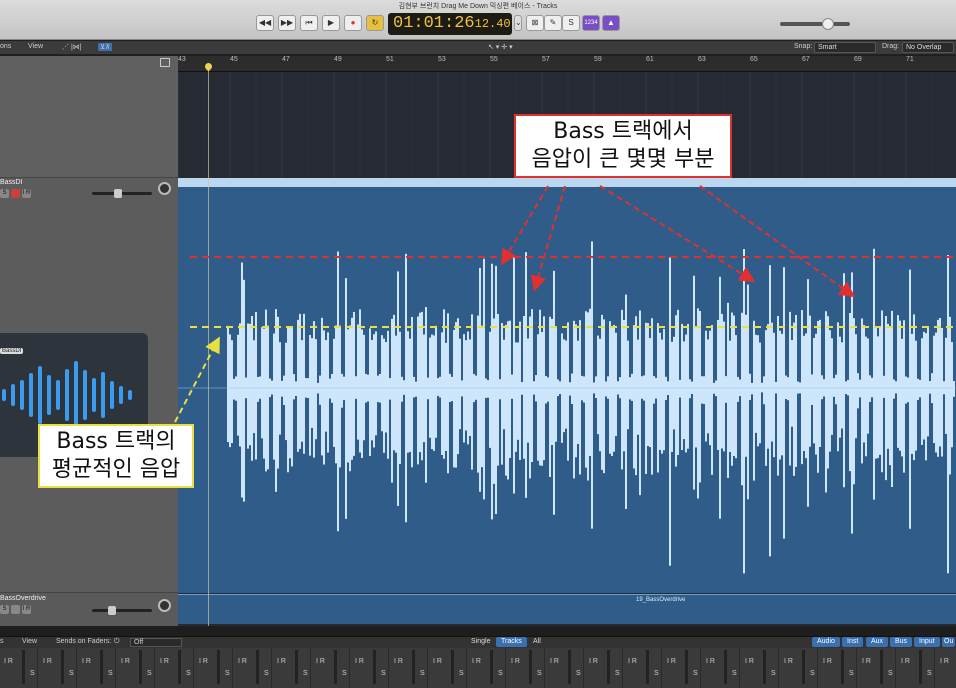 The width and height of the screenshot is (956, 688). I want to click on tab-all: All, so click(537, 642).